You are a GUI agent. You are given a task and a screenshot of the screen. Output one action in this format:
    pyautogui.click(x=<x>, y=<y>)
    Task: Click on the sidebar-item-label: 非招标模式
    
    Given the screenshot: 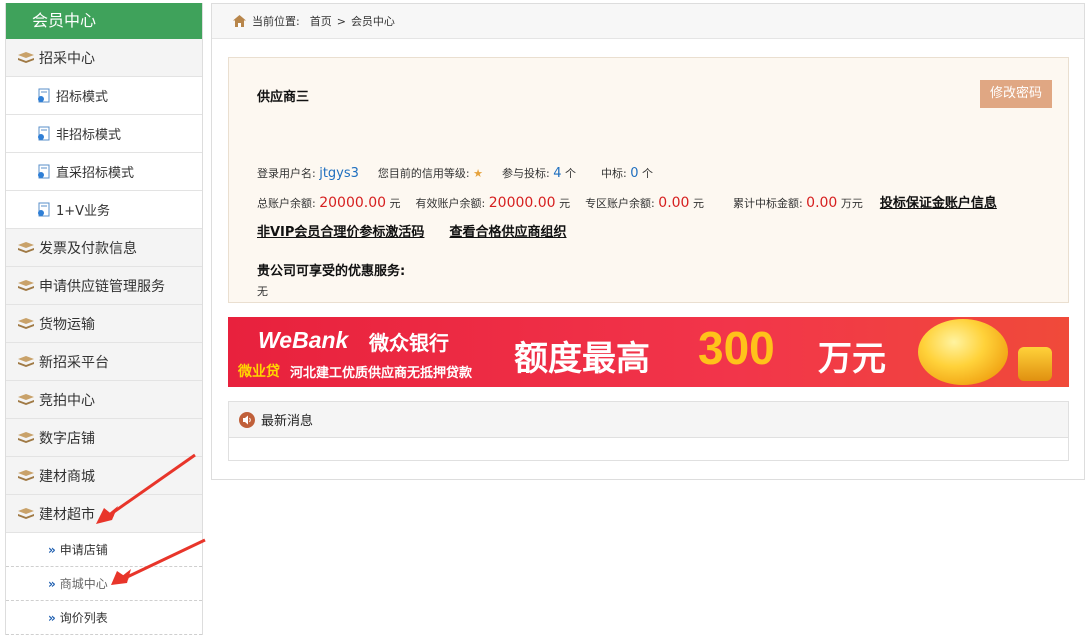 What is the action you would take?
    pyautogui.click(x=89, y=135)
    